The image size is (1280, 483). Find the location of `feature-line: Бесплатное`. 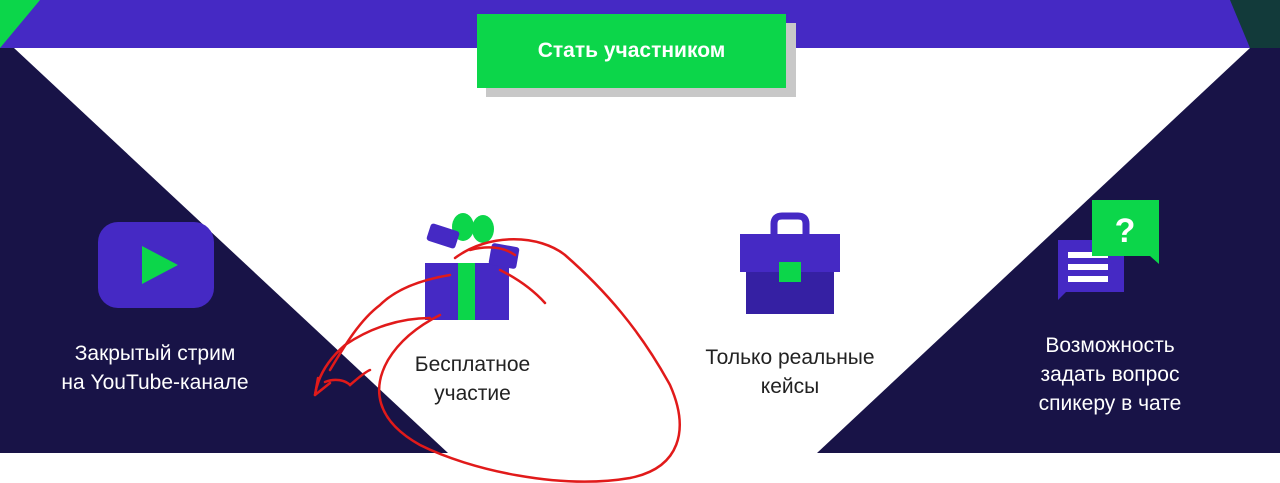

feature-line: Бесплатное is located at coordinates (472, 364).